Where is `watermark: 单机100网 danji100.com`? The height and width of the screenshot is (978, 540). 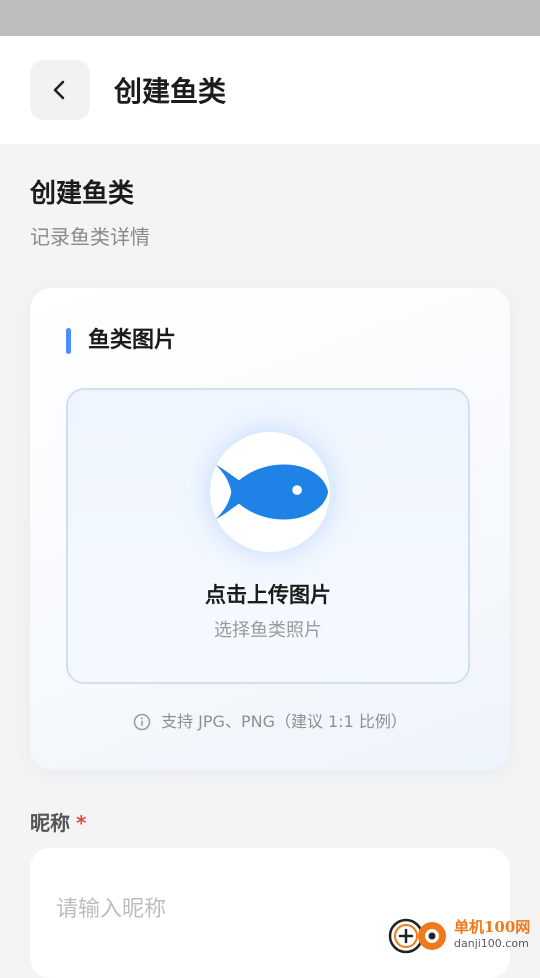 watermark: 单机100网 danji100.com is located at coordinates (462, 934).